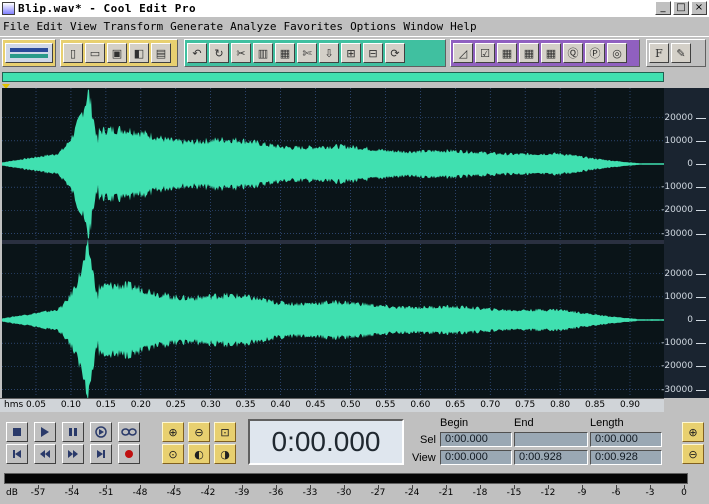  Describe the element at coordinates (225, 432) in the screenshot. I see `zoom-full-icon: ⊡` at that location.